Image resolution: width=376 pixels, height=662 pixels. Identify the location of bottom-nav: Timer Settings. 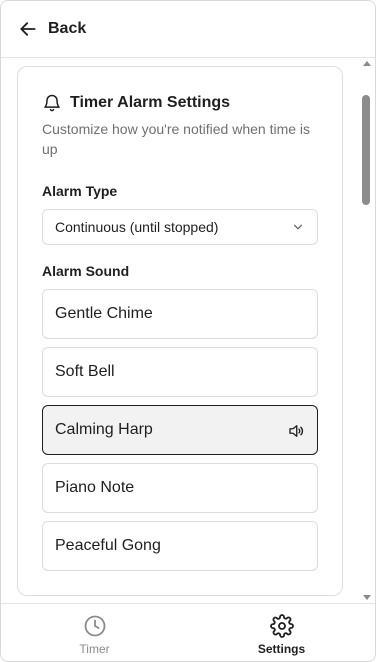
(188, 632).